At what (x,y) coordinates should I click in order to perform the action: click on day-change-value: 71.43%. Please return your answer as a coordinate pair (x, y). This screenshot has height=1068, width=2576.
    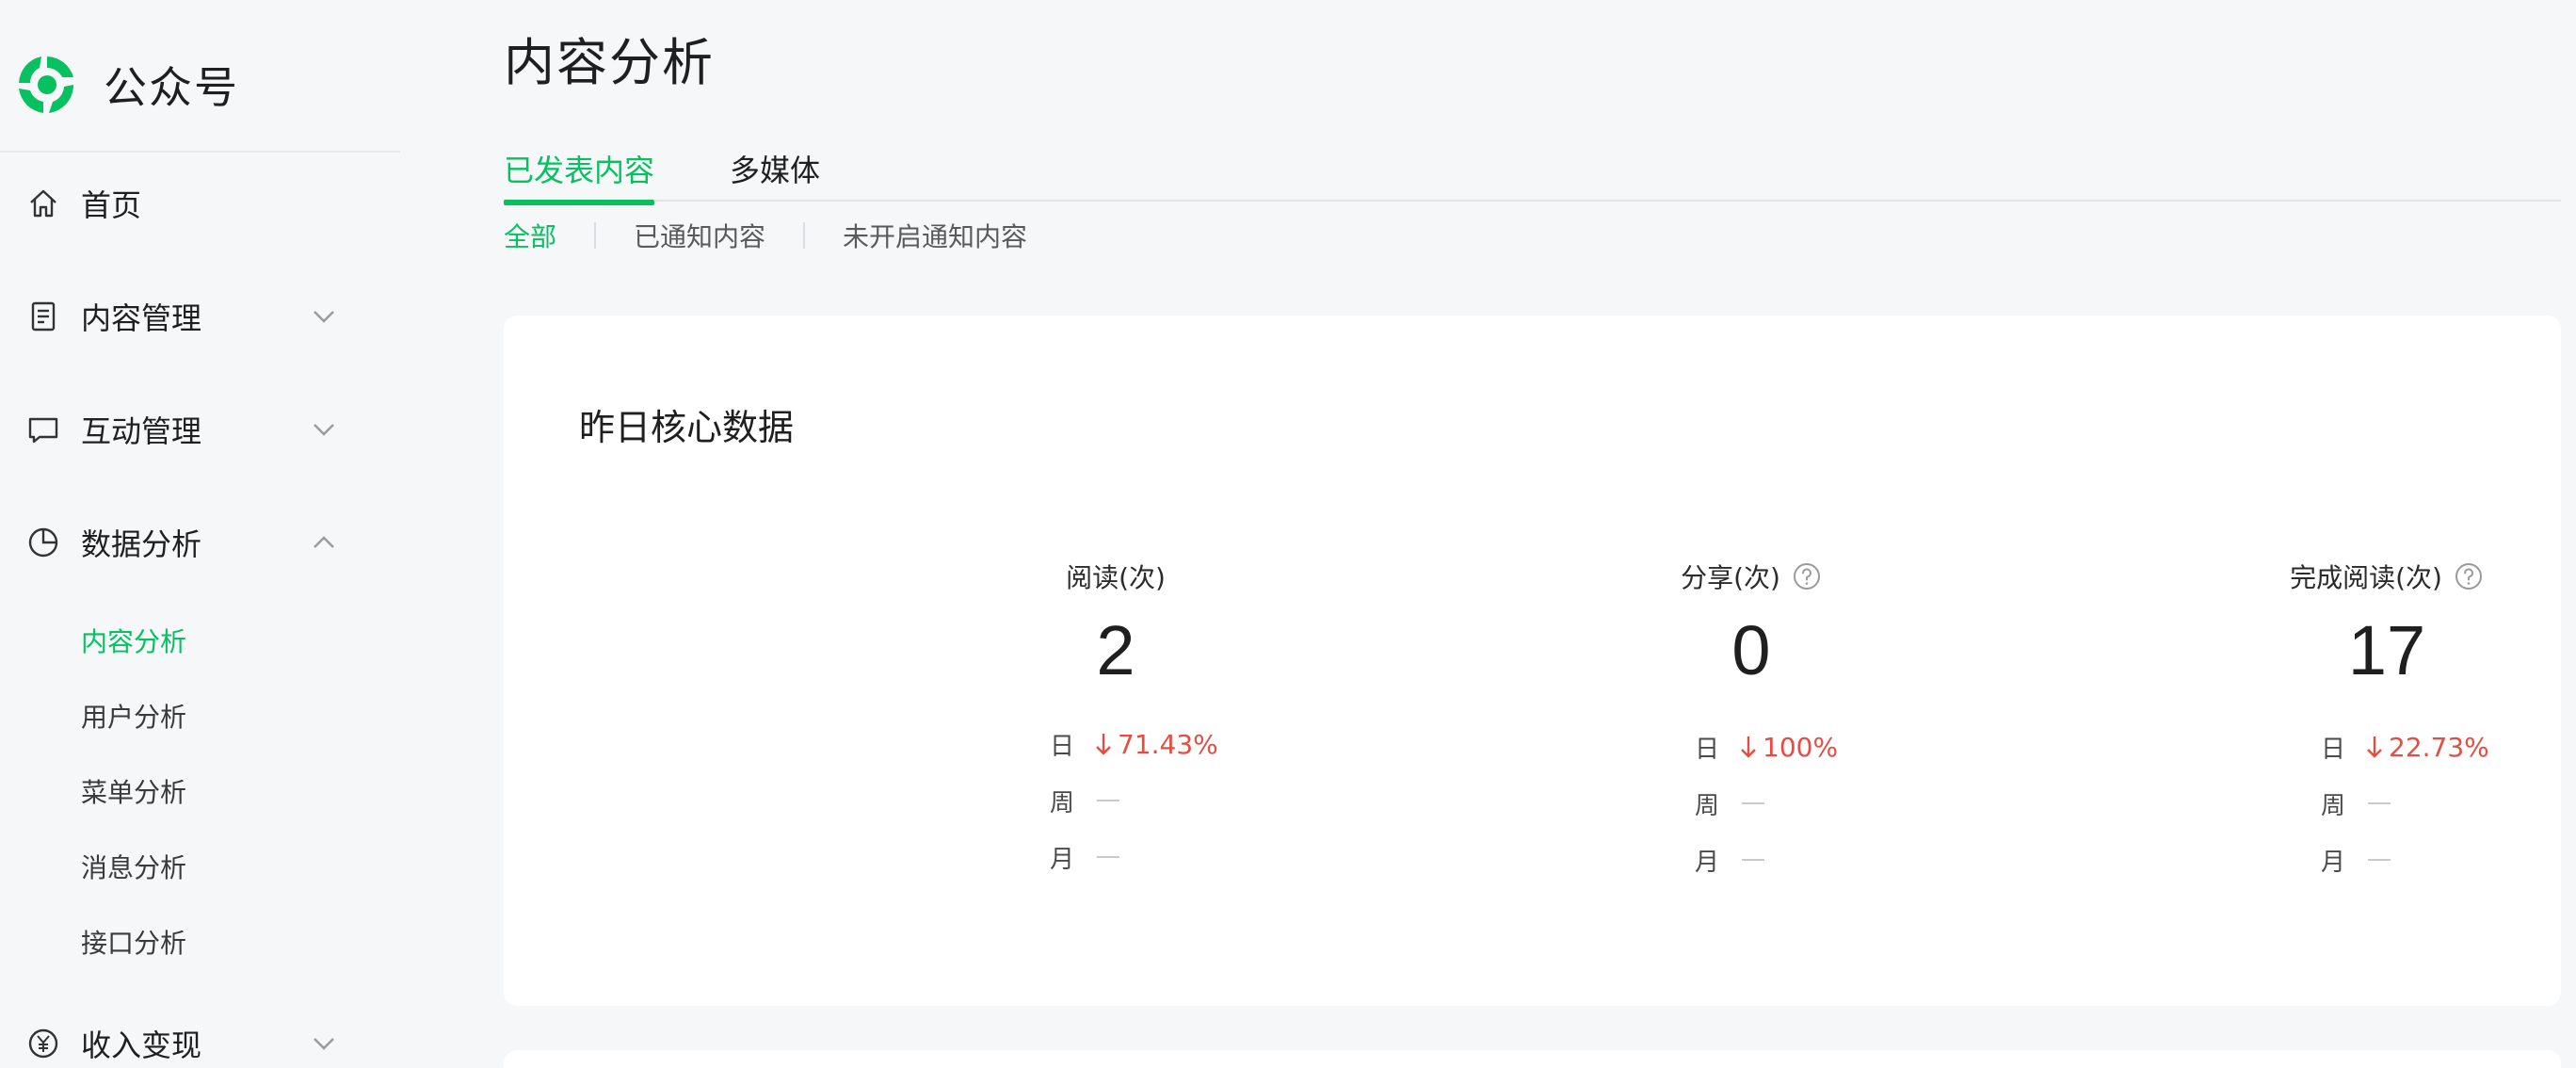
    Looking at the image, I should click on (1168, 744).